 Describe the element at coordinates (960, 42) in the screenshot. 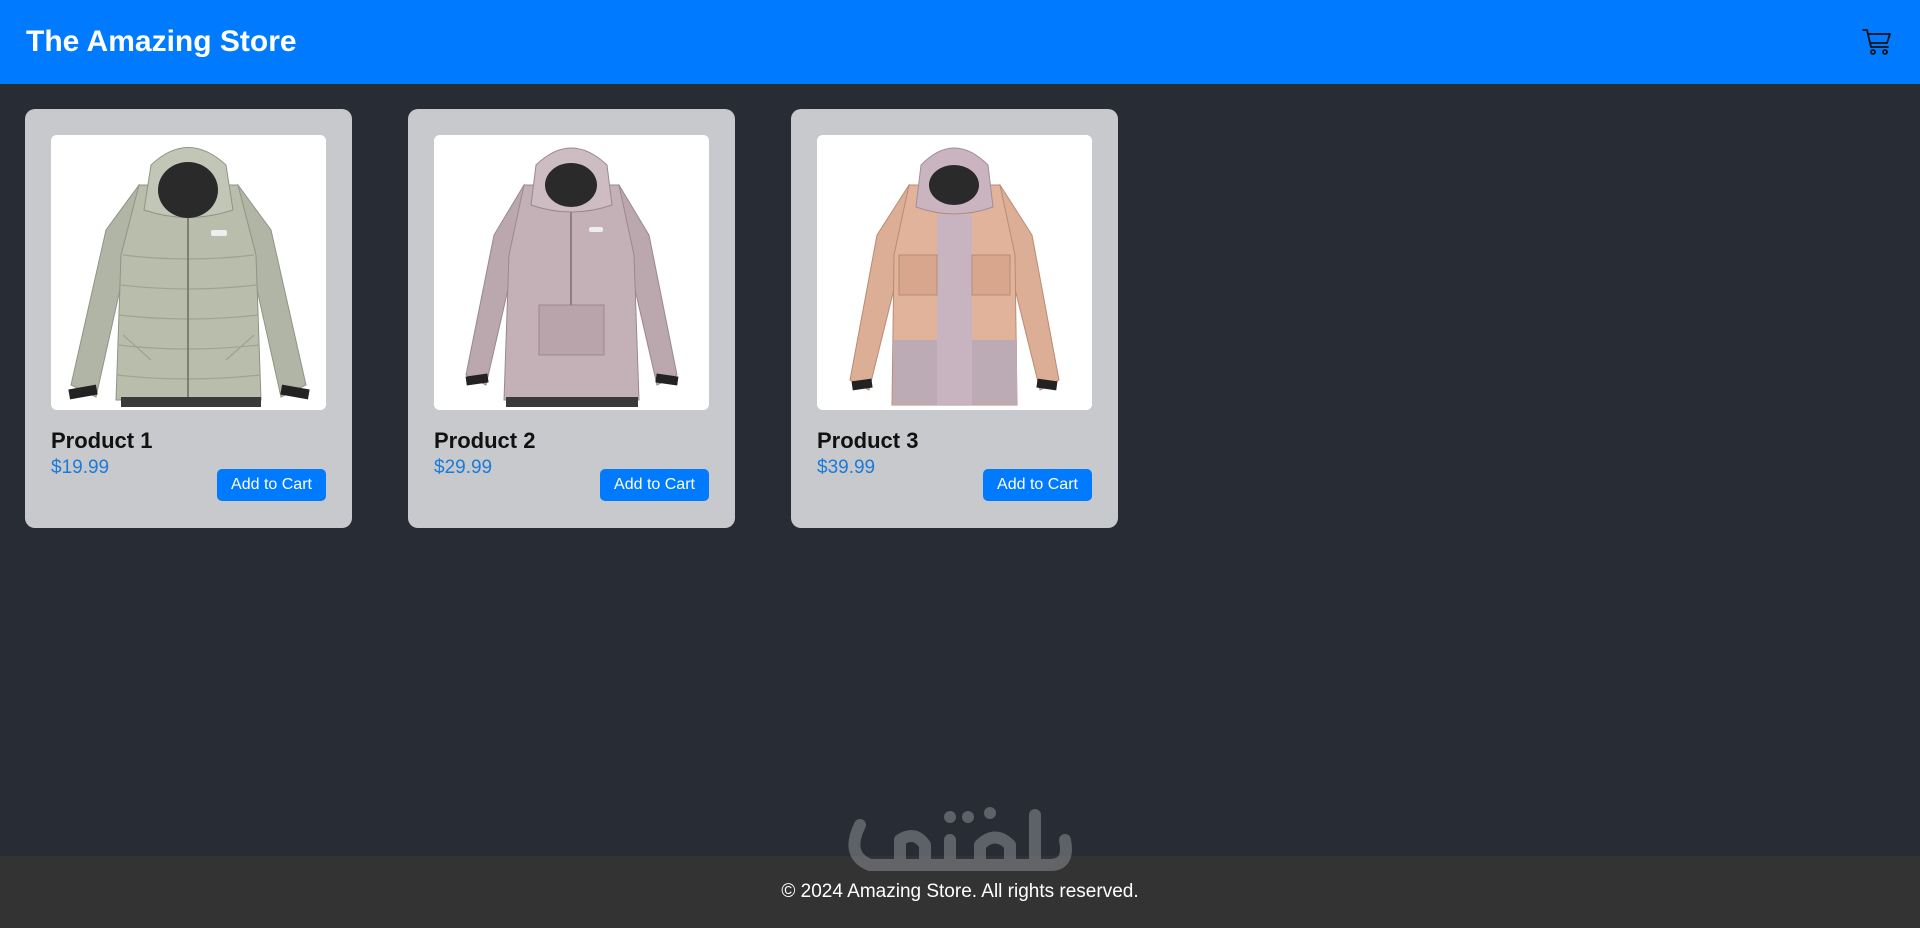

I see `site-header: The Amazing Store` at that location.